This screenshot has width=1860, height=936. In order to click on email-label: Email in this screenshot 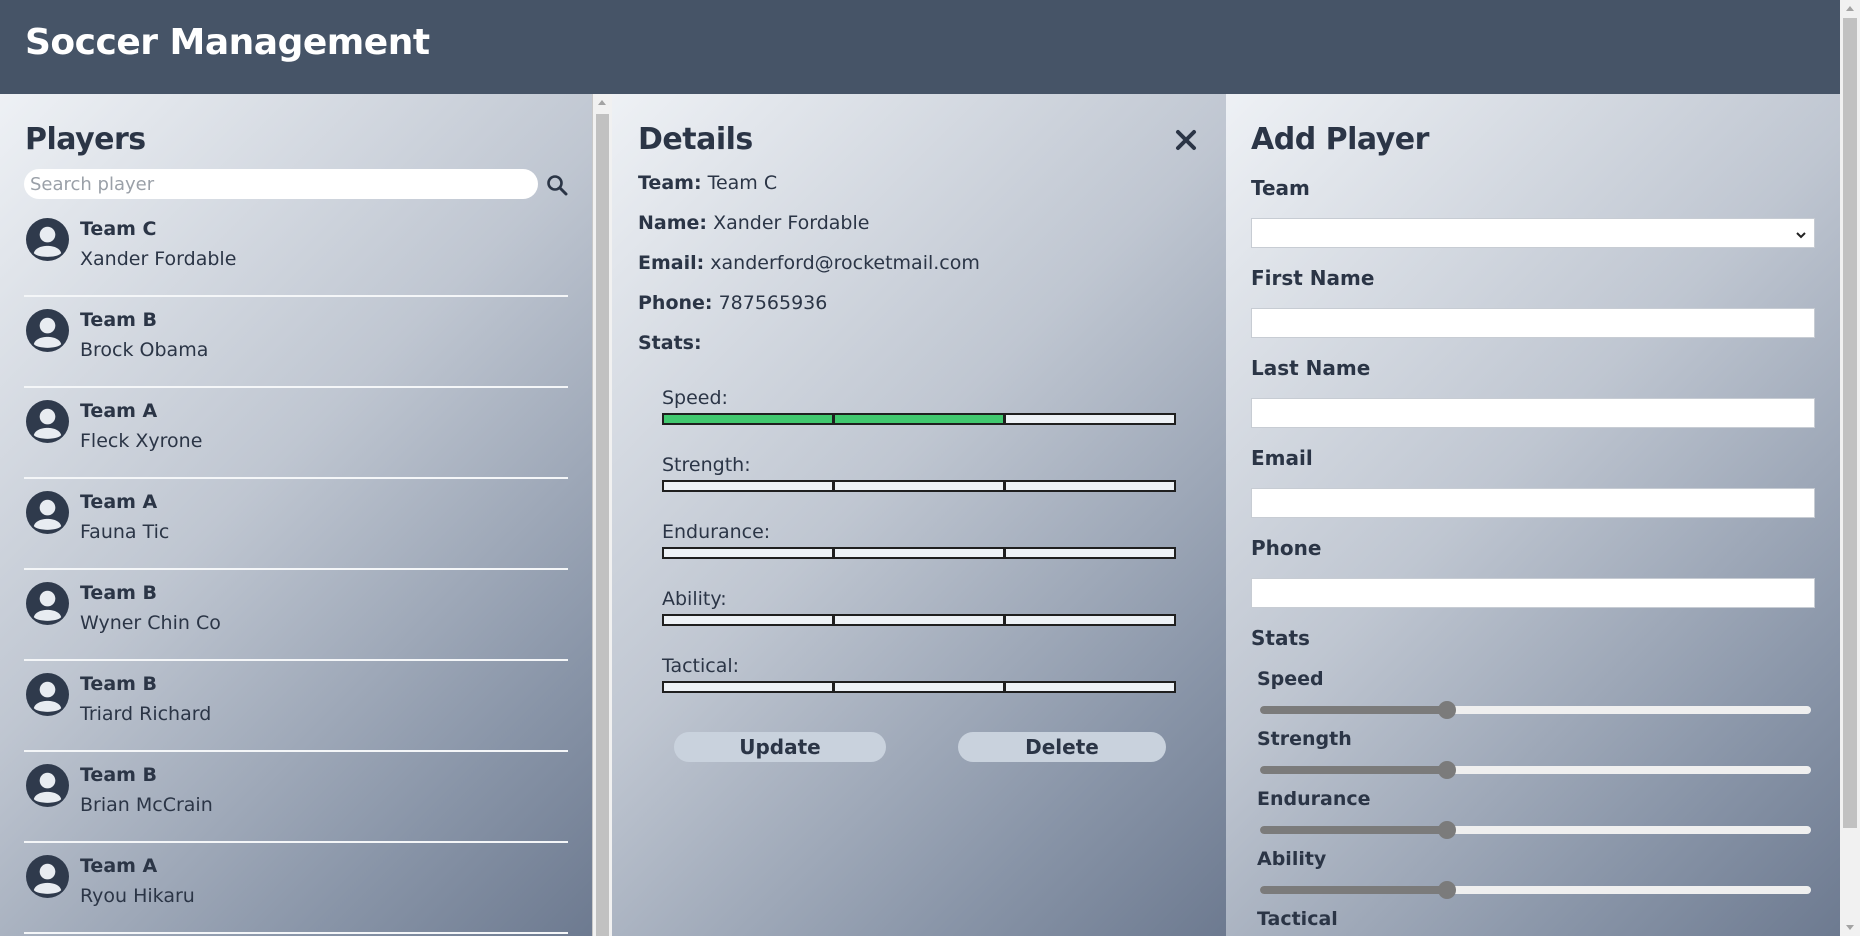, I will do `click(1282, 458)`.